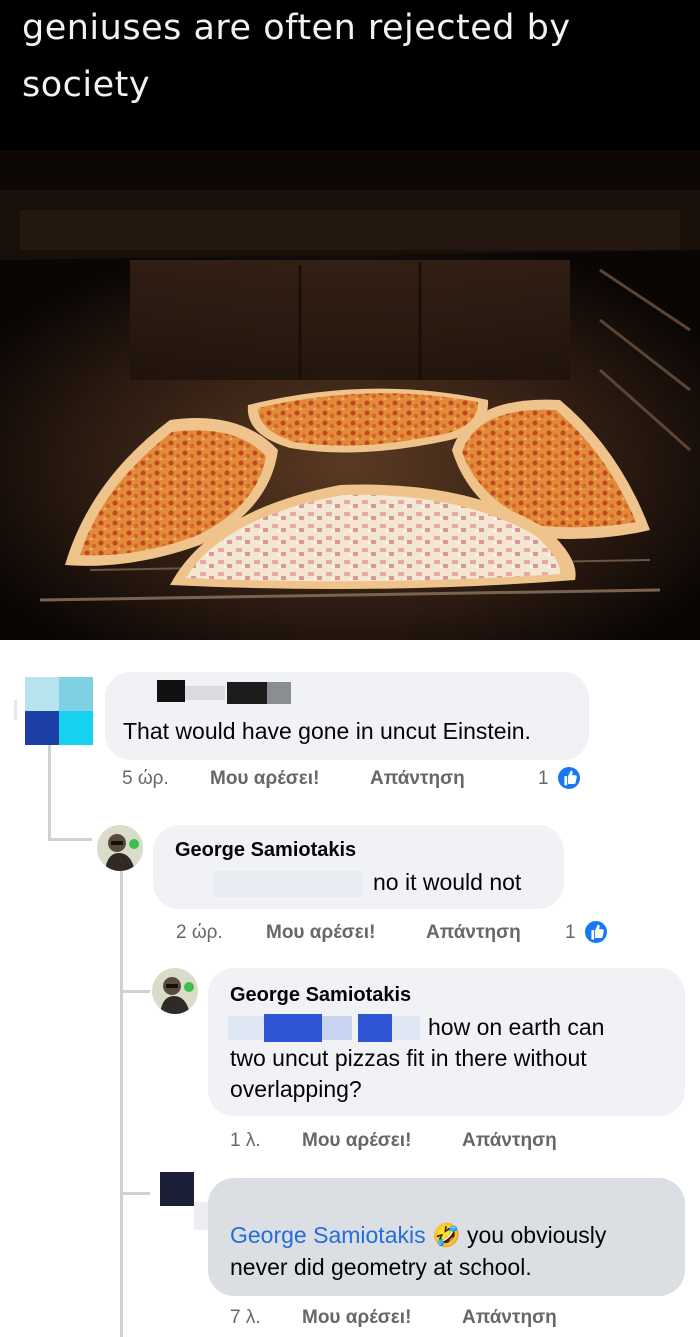  Describe the element at coordinates (59, 711) in the screenshot. I see `commenter-avatar` at that location.